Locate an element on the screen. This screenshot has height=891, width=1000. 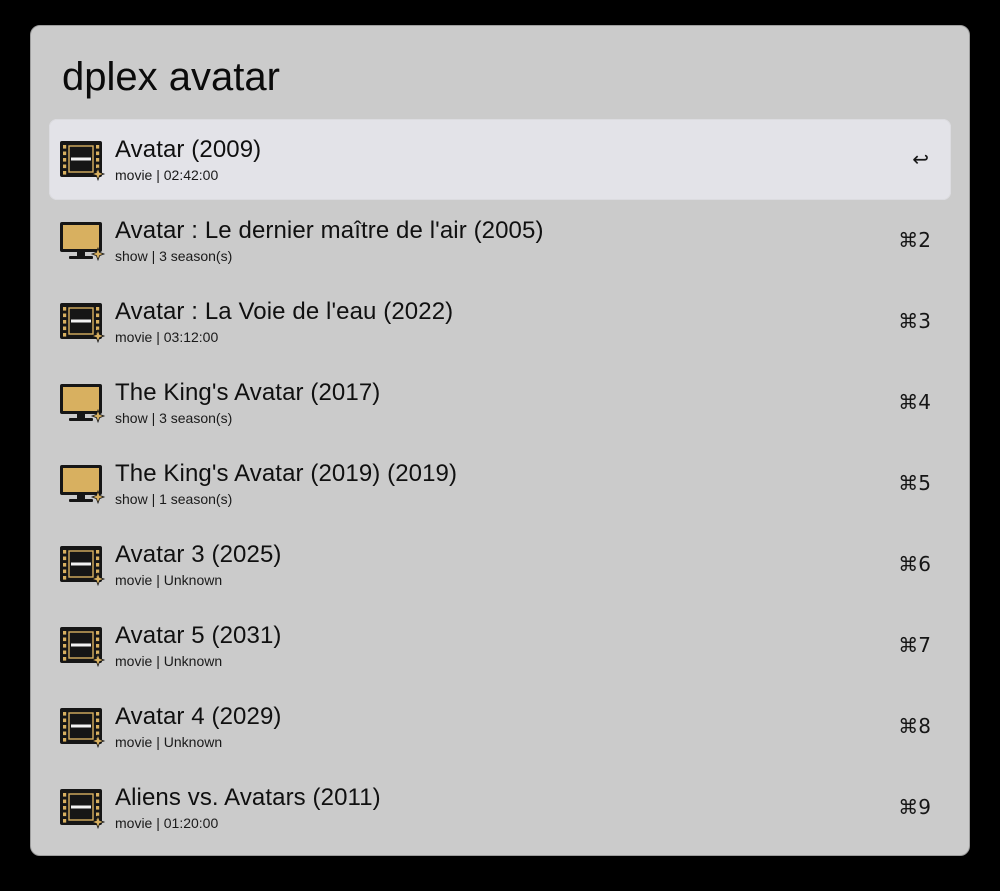
result-title: Avatar : La Voie de l'eau (2022) is located at coordinates (284, 311).